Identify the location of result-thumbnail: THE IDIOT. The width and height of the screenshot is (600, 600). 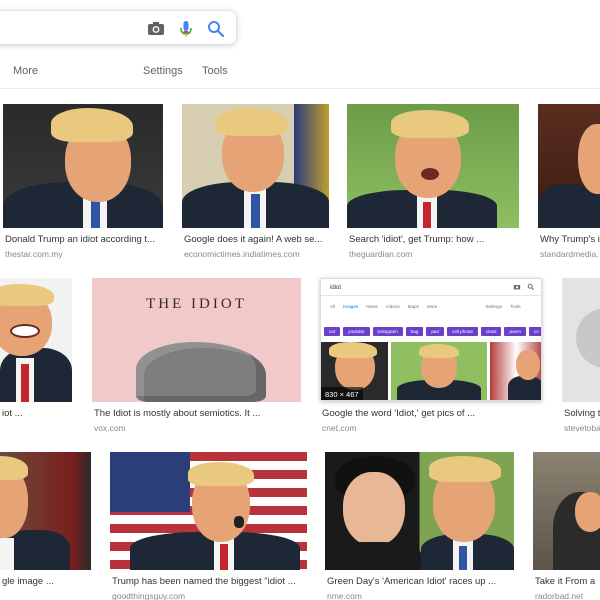
(196, 340).